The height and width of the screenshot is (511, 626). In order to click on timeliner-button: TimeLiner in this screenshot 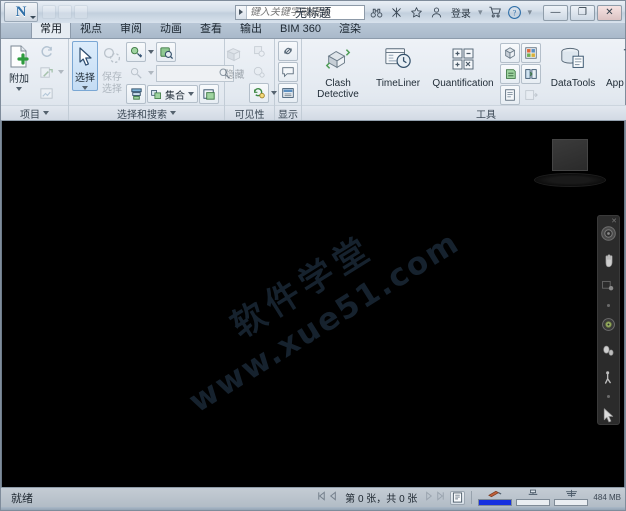, I will do `click(398, 65)`.